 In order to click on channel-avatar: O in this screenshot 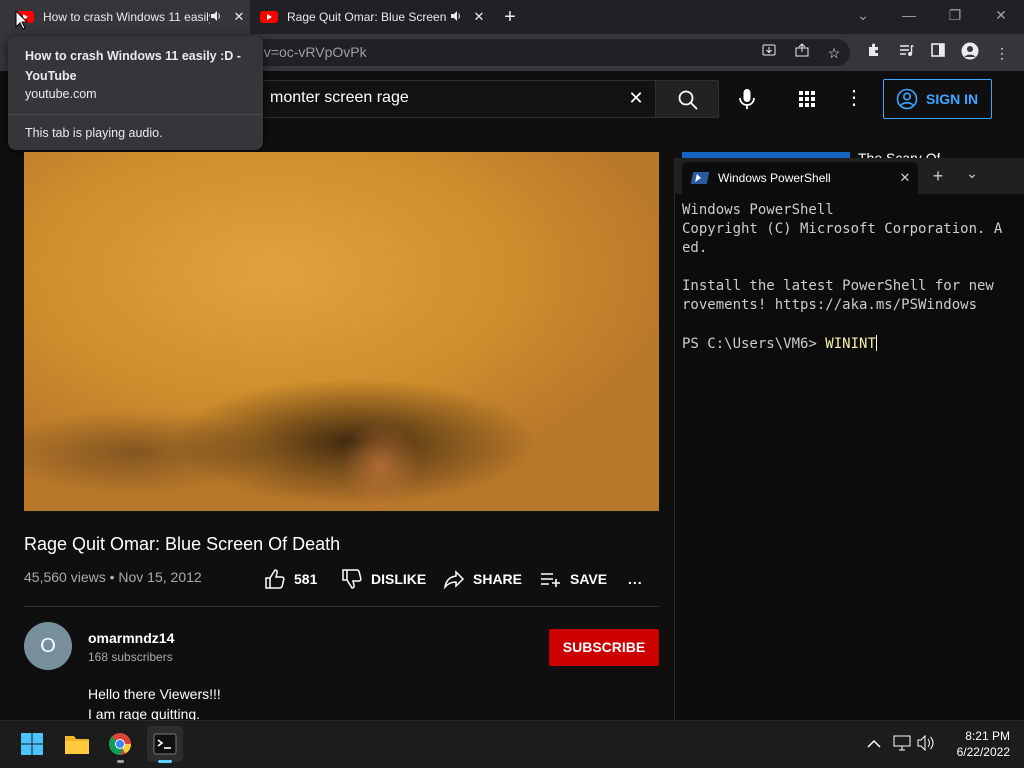, I will do `click(48, 646)`.